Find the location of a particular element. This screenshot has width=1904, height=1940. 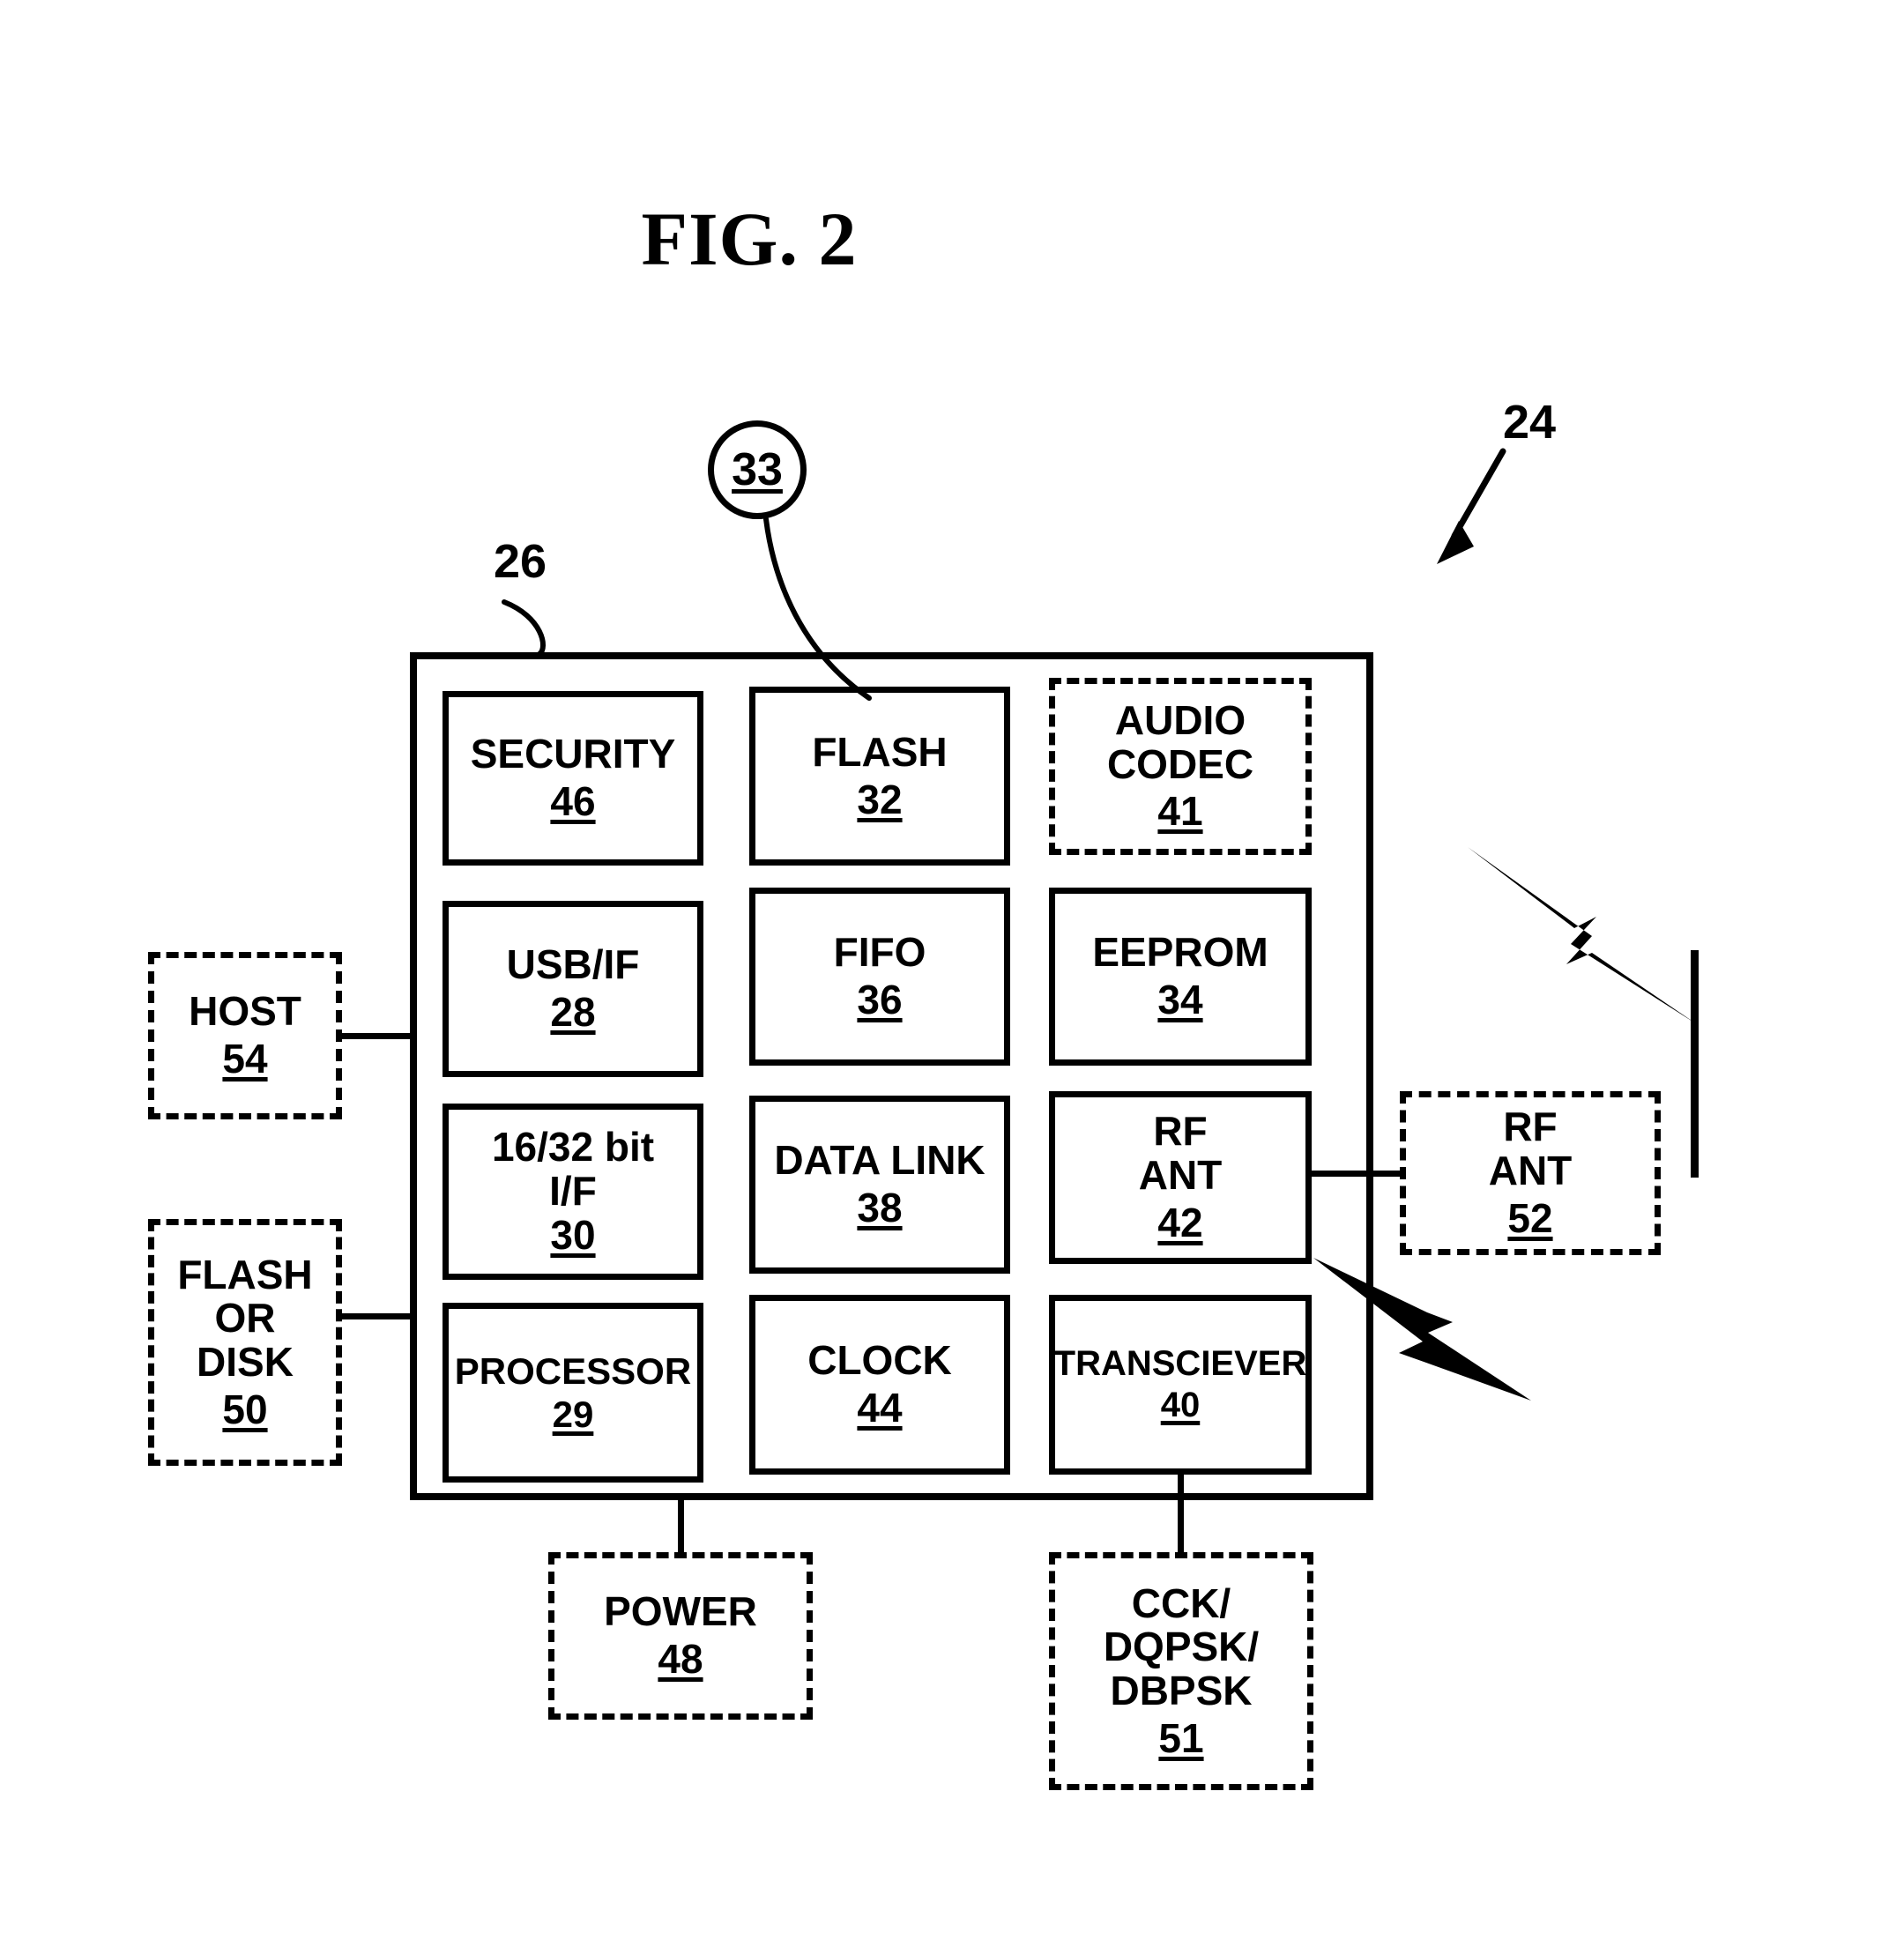

block-security-content: SECURITY 46 is located at coordinates (573, 777).